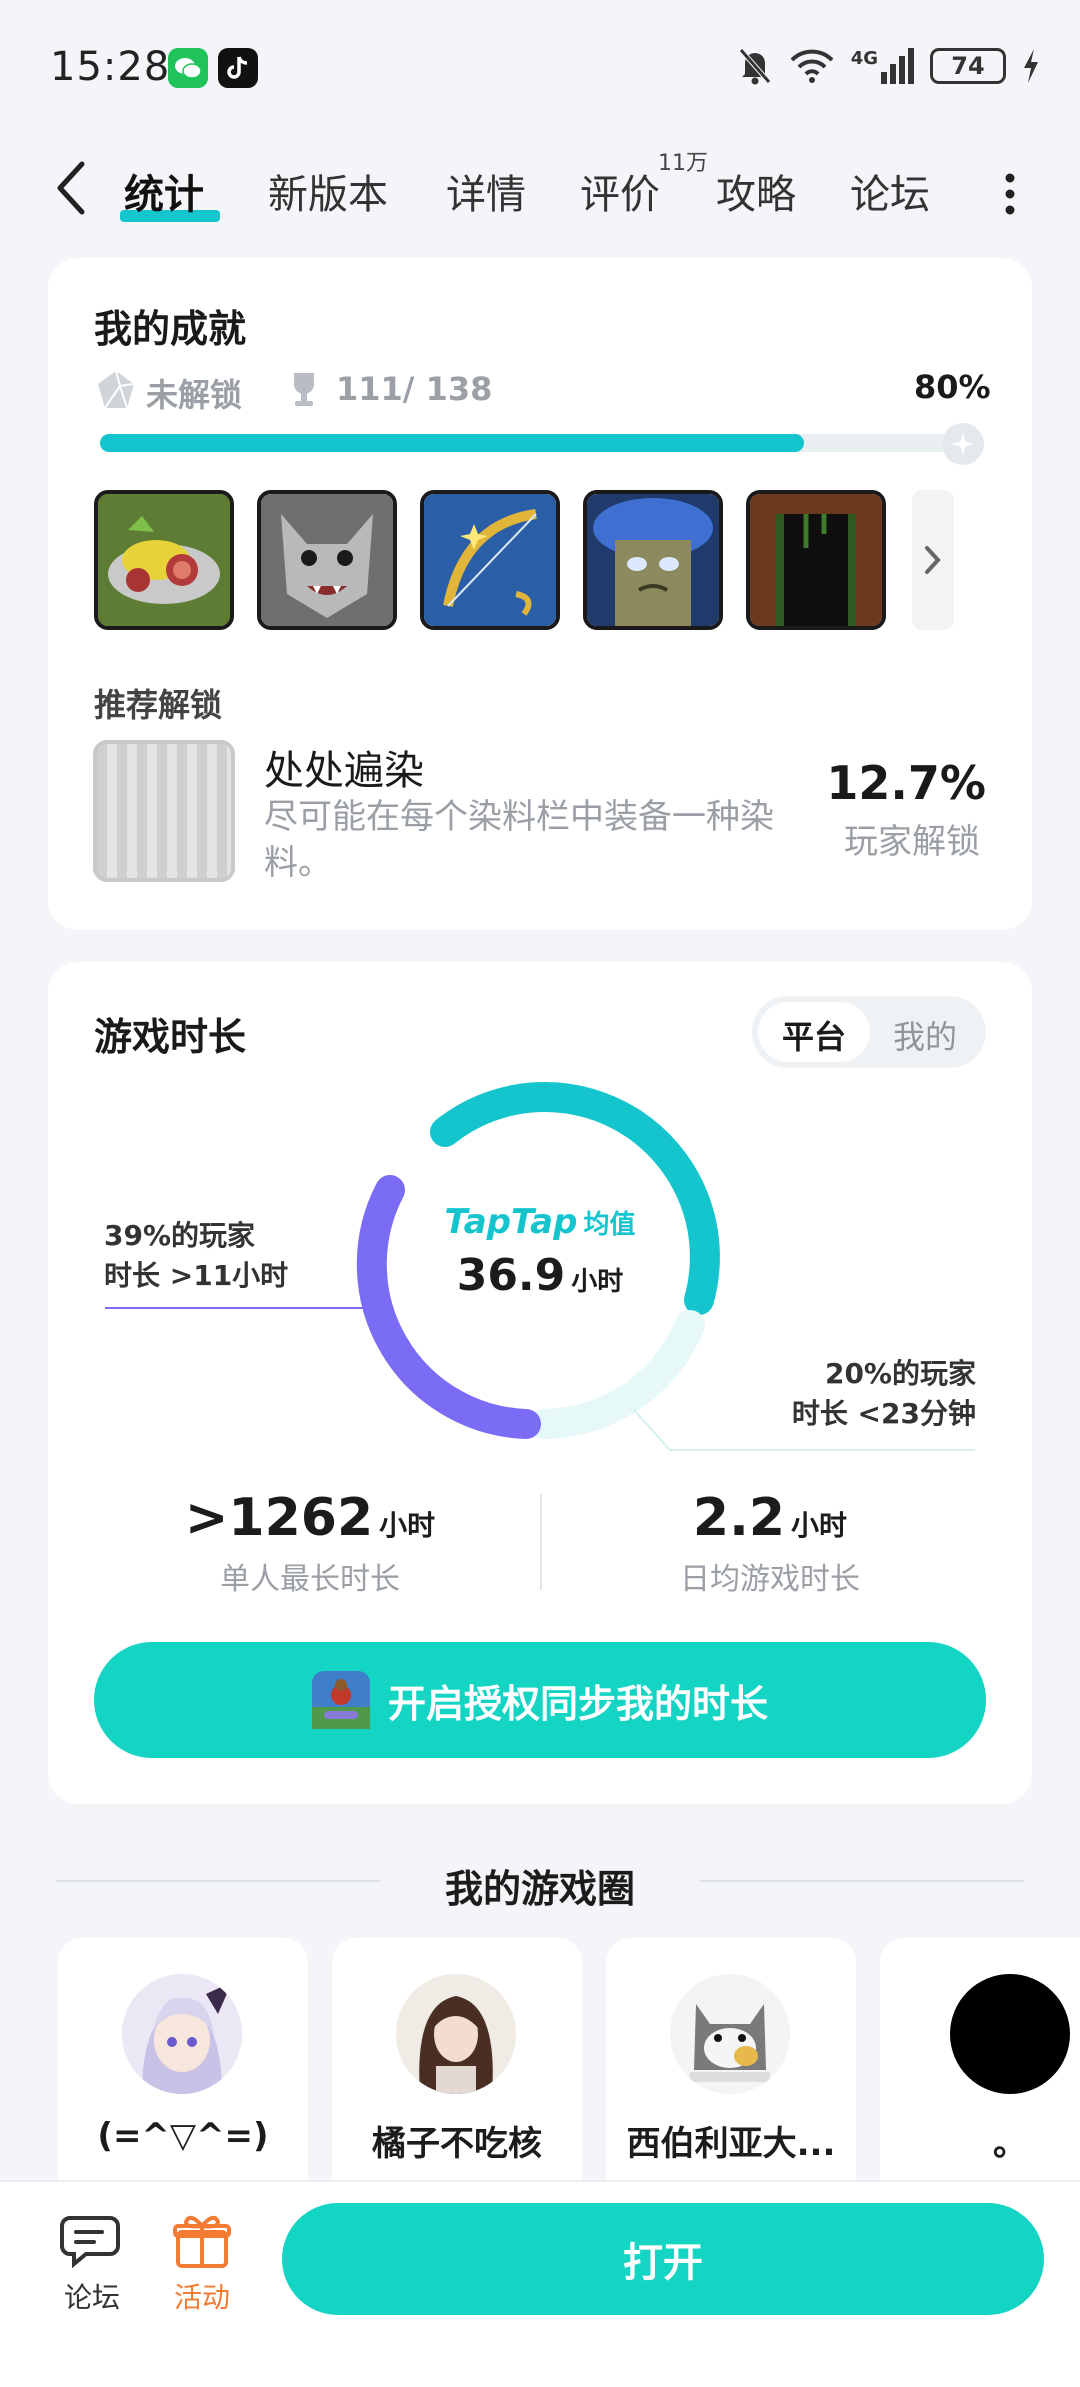  I want to click on mute-bell-icon, so click(754, 66).